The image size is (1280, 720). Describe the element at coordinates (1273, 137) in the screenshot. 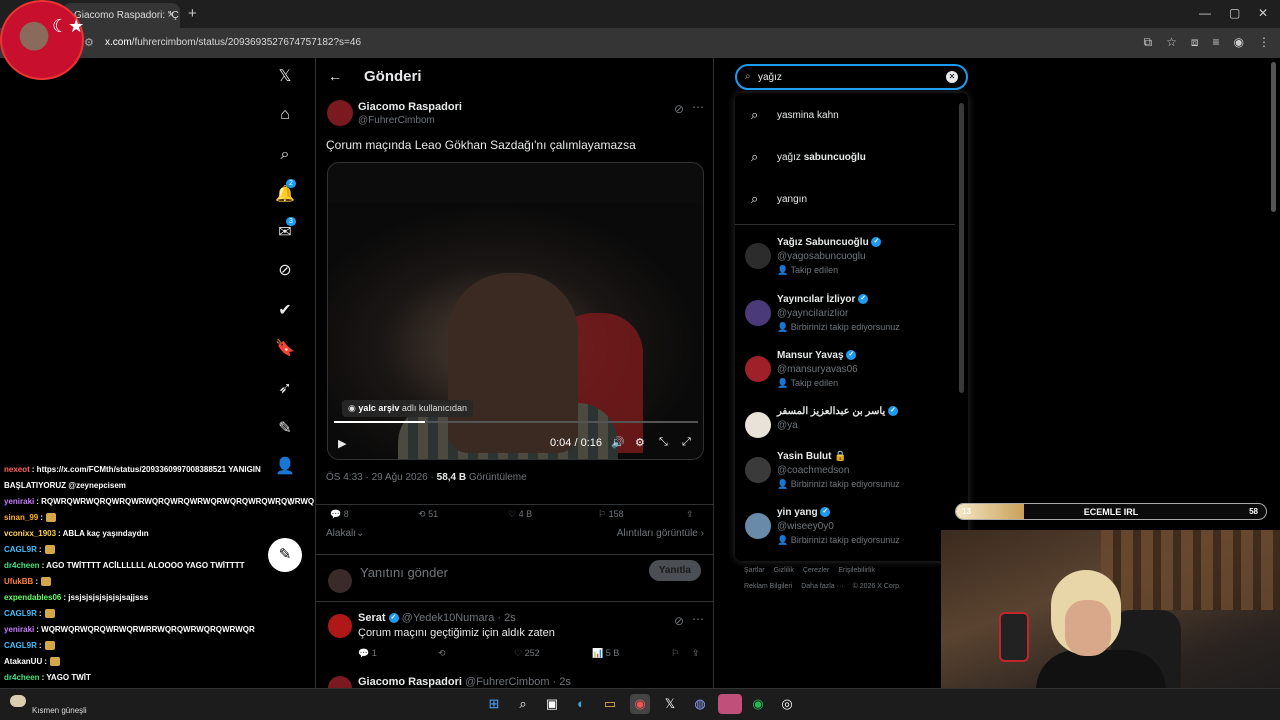

I see `page-scrollbar` at that location.